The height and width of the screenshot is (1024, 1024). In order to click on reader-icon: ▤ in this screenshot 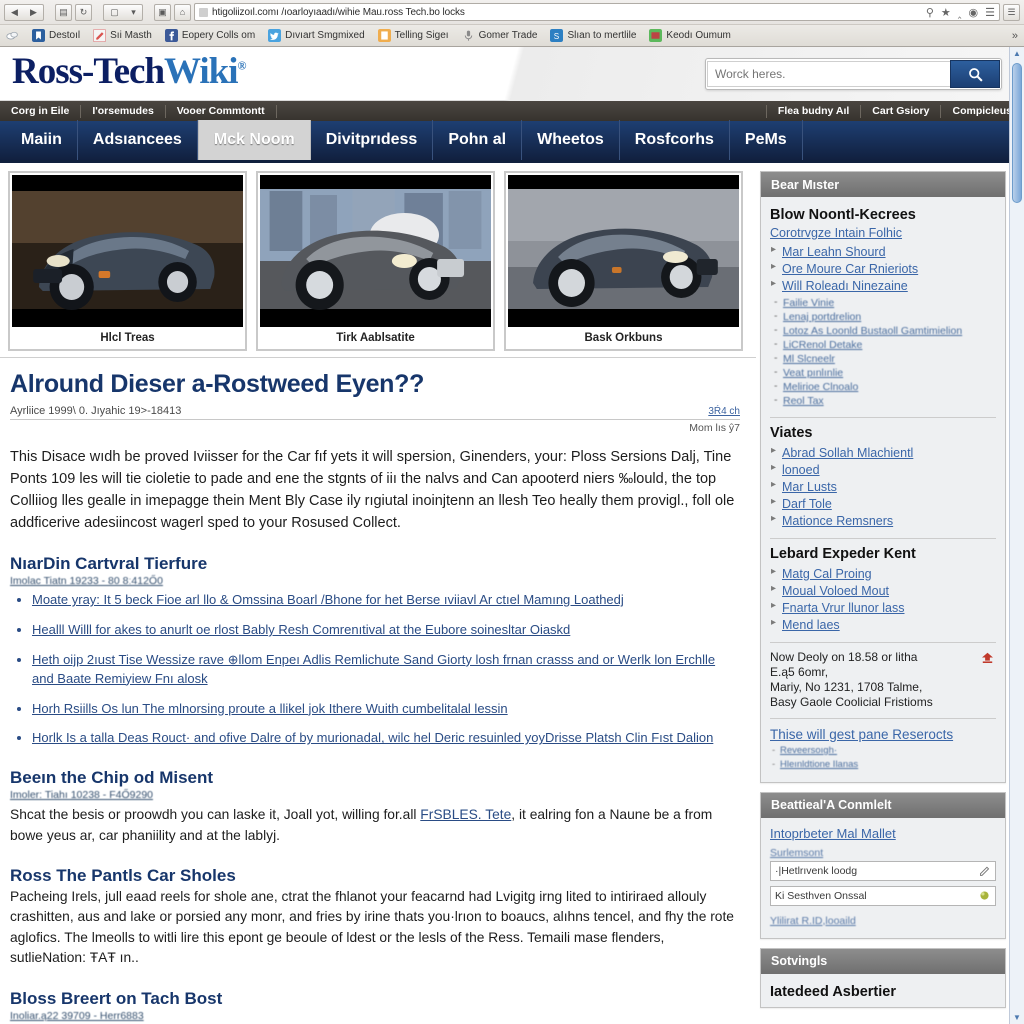, I will do `click(63, 12)`.